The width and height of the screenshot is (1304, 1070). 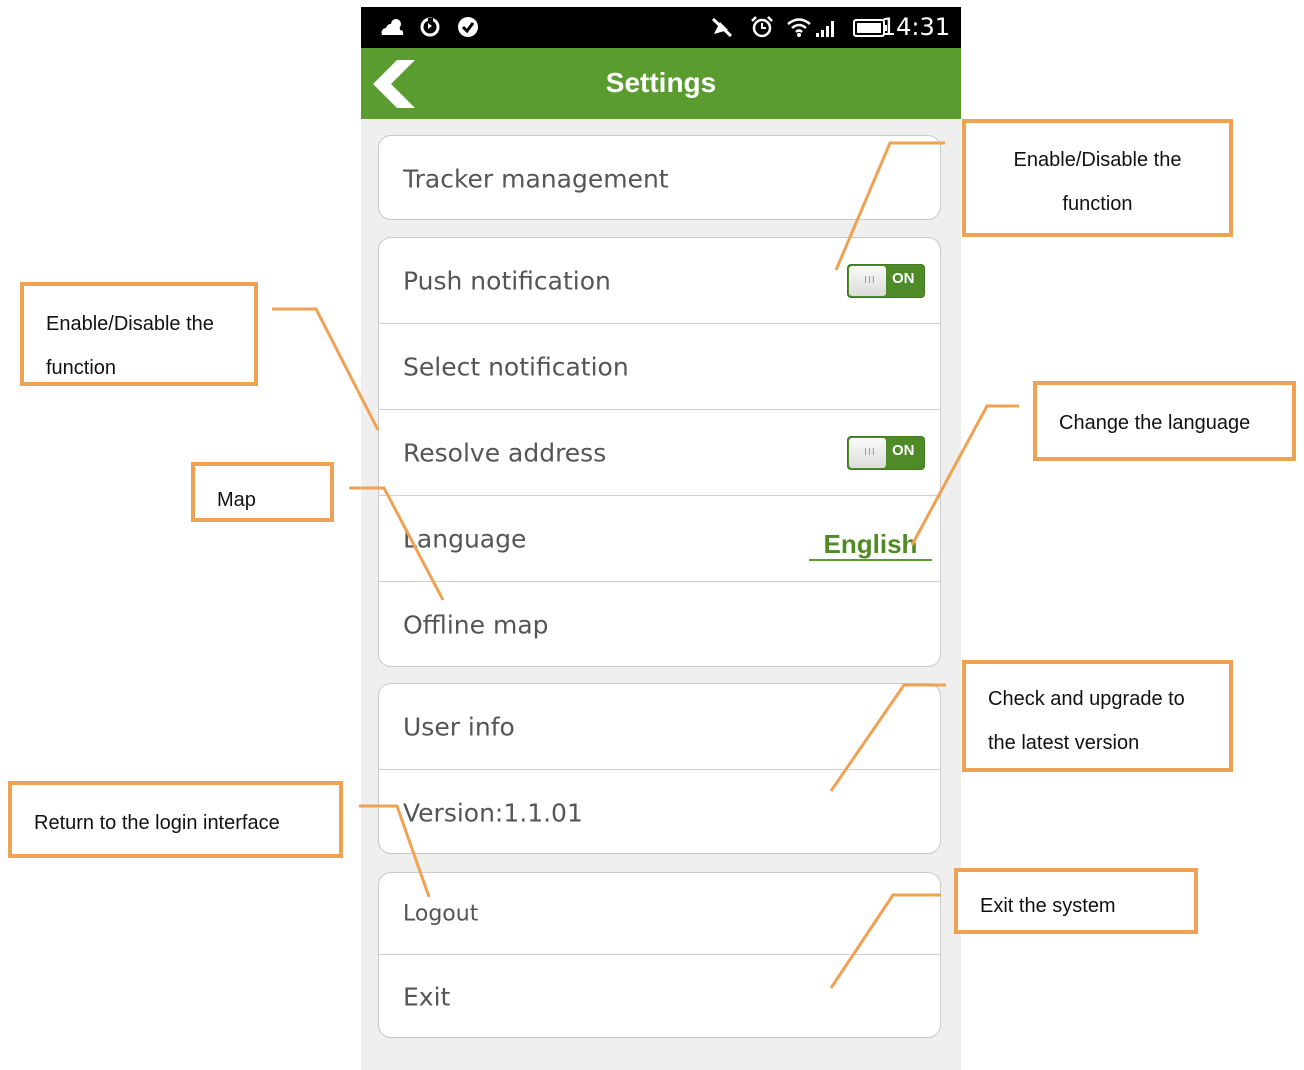 What do you see at coordinates (395, 851) in the screenshot?
I see `leader-logout` at bounding box center [395, 851].